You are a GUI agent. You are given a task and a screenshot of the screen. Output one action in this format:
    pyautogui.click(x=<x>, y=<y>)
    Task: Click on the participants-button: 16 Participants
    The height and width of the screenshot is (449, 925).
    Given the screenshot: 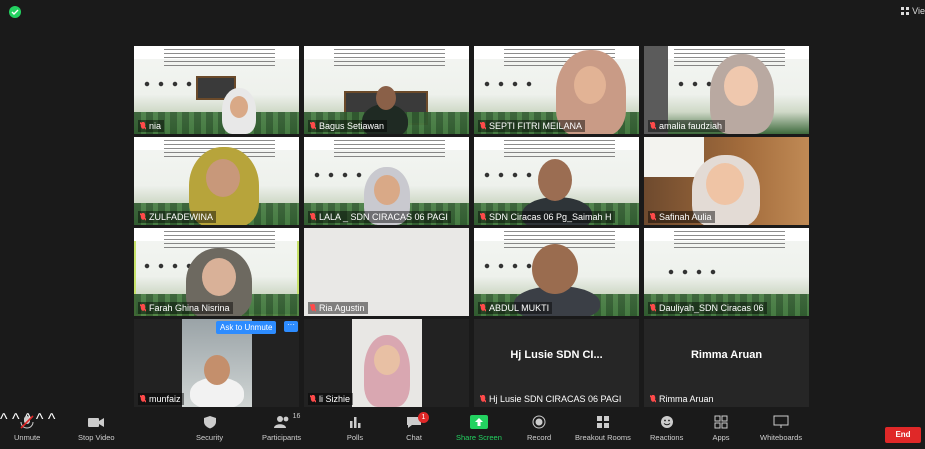 What is the action you would take?
    pyautogui.click(x=281, y=427)
    